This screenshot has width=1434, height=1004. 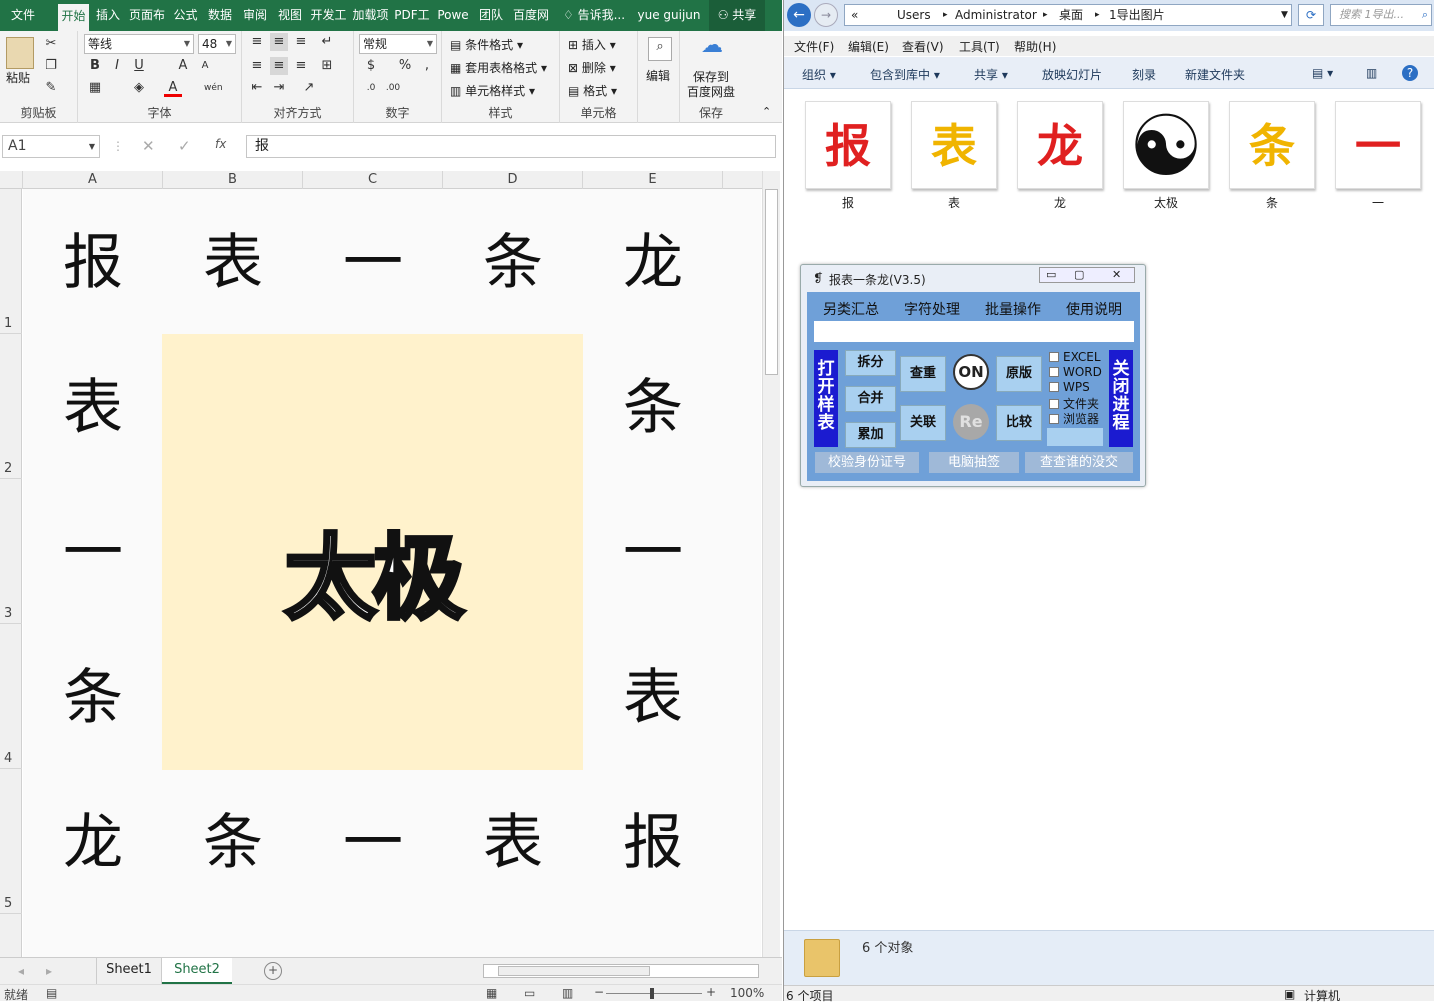 I want to click on horizontal-scrollbar, so click(x=621, y=971).